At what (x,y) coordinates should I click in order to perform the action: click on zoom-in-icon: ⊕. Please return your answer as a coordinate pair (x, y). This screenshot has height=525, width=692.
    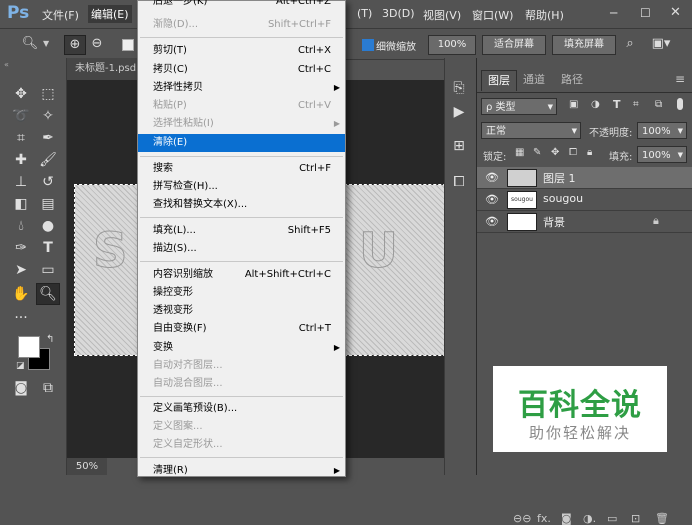
    Looking at the image, I should click on (75, 45).